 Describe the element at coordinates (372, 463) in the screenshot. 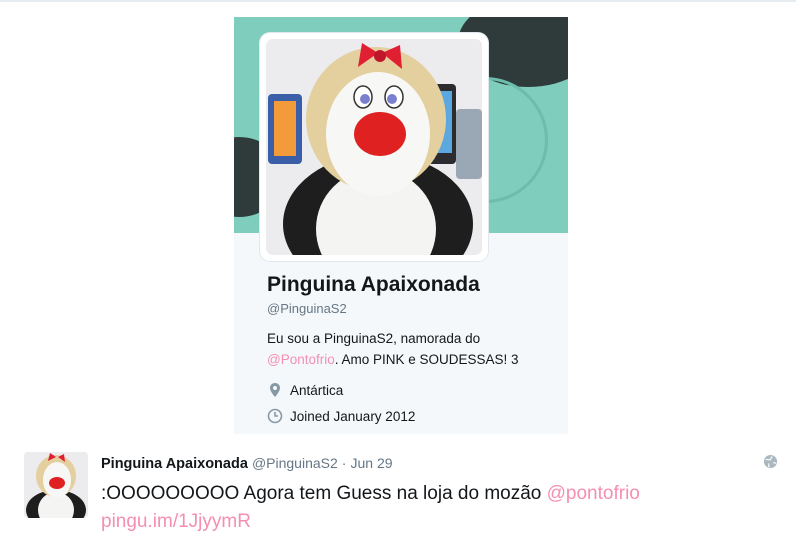

I see `tweet-date: Jun 29` at that location.